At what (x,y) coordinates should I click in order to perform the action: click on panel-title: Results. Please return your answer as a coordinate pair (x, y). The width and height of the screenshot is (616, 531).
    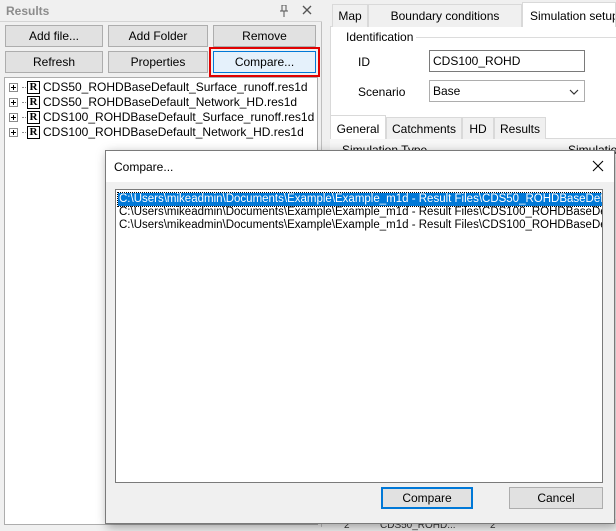
    Looking at the image, I should click on (28, 11).